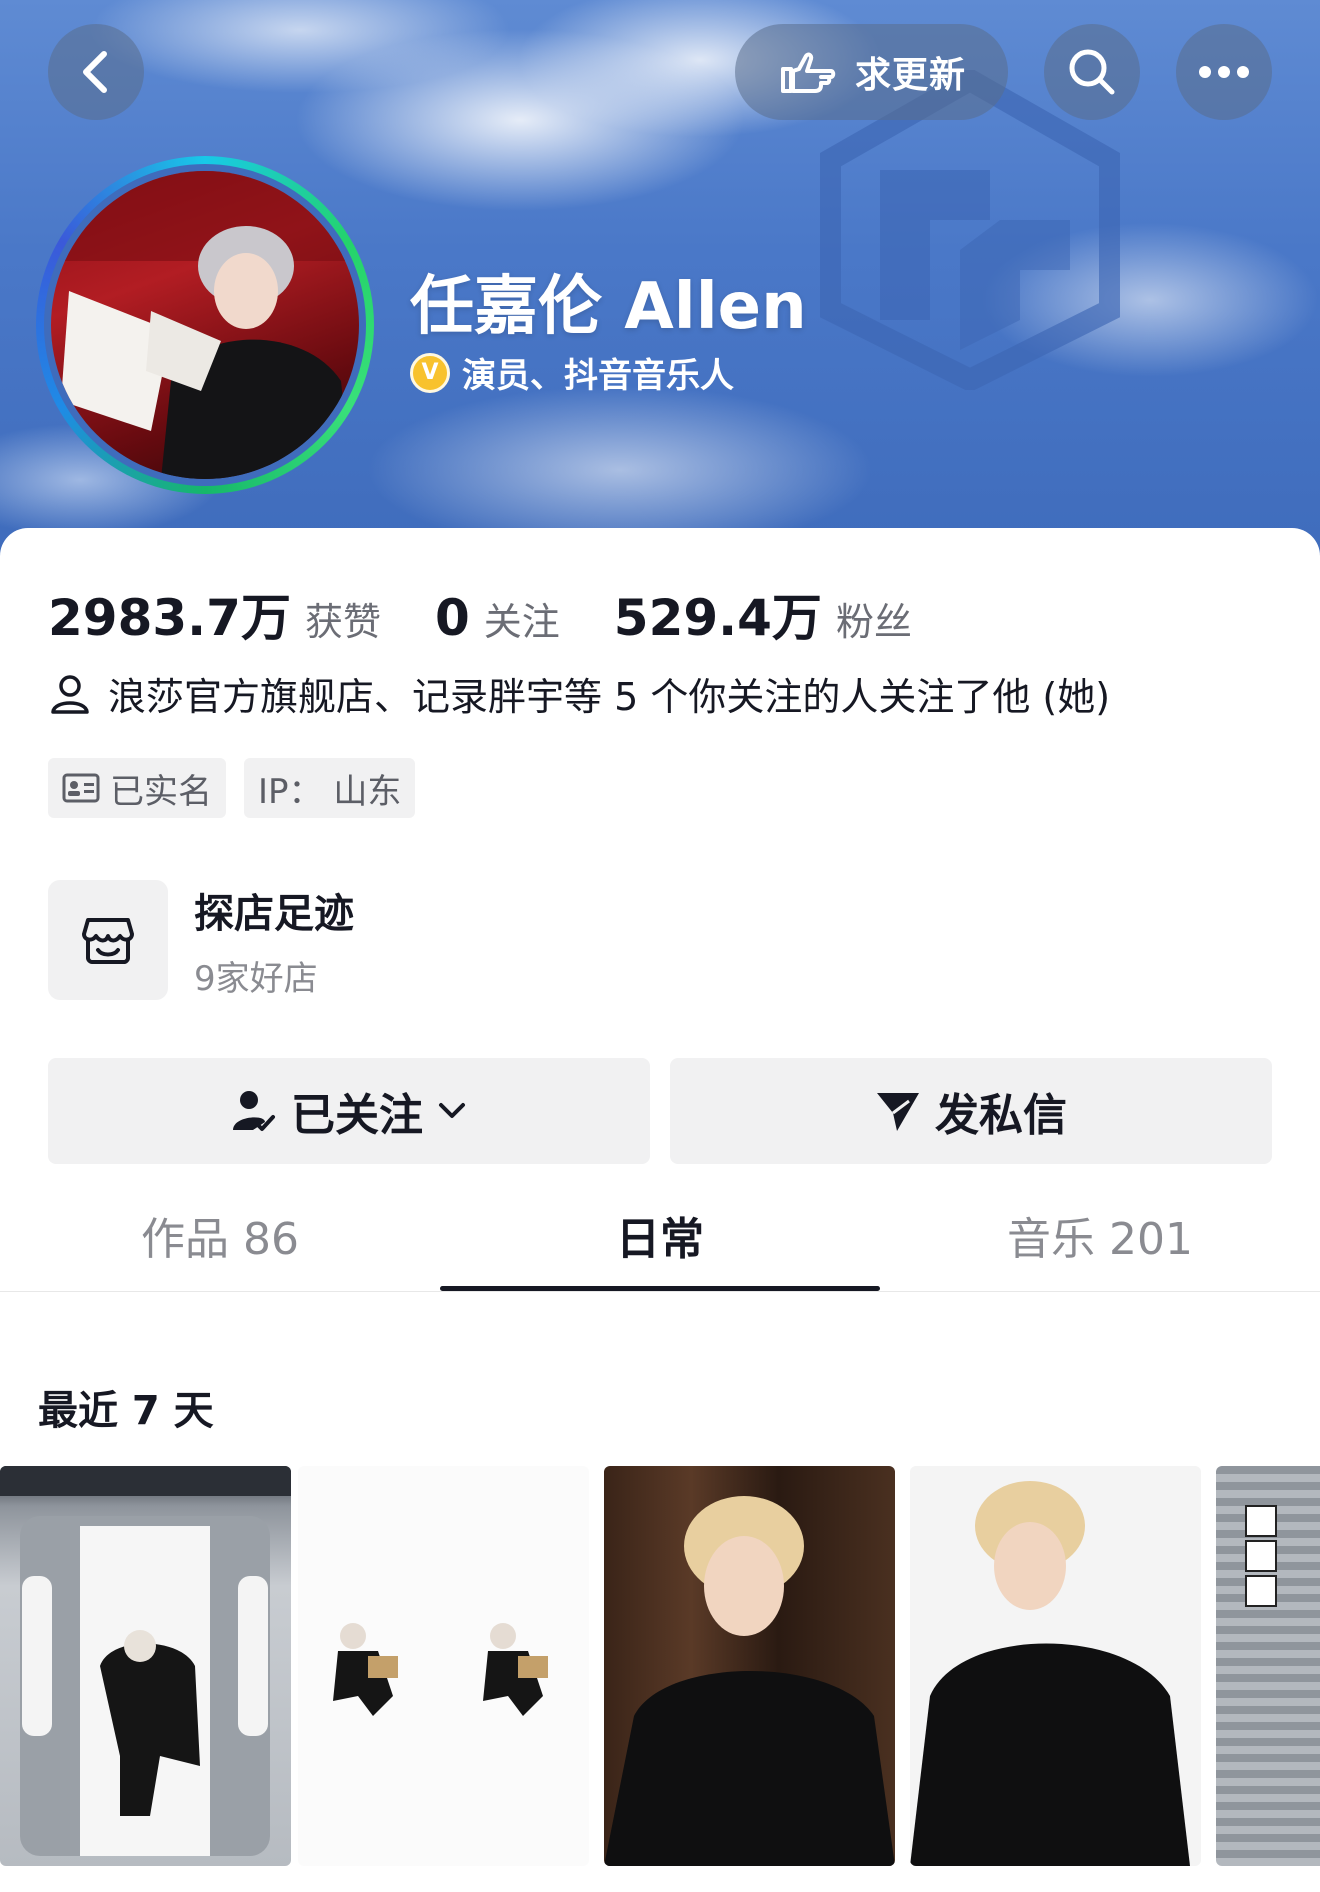 This screenshot has width=1320, height=1892. I want to click on followed-button: 已关注, so click(349, 1111).